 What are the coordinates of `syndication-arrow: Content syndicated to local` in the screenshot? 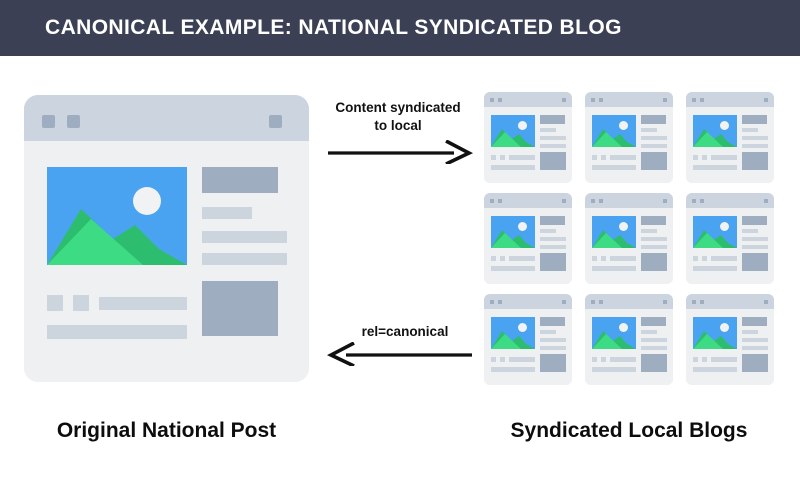 It's located at (398, 132).